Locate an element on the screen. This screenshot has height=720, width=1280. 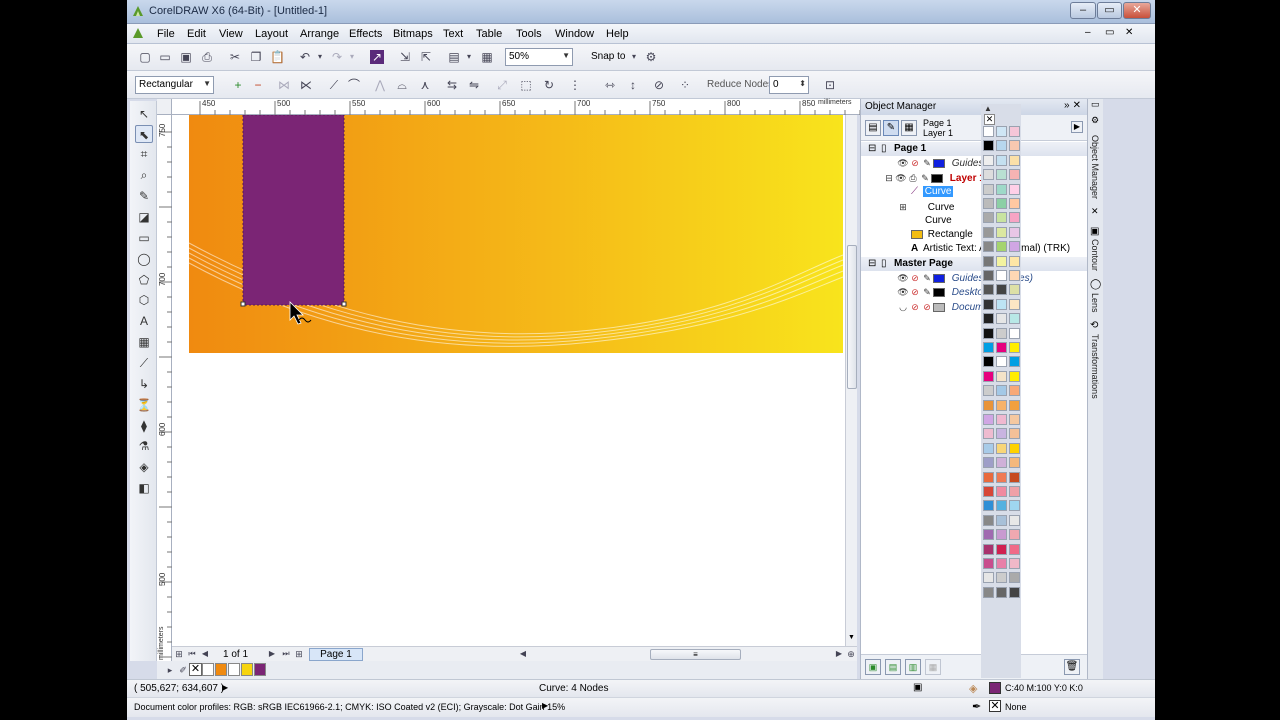
new-master-layer-icon: ▤ is located at coordinates (893, 667).